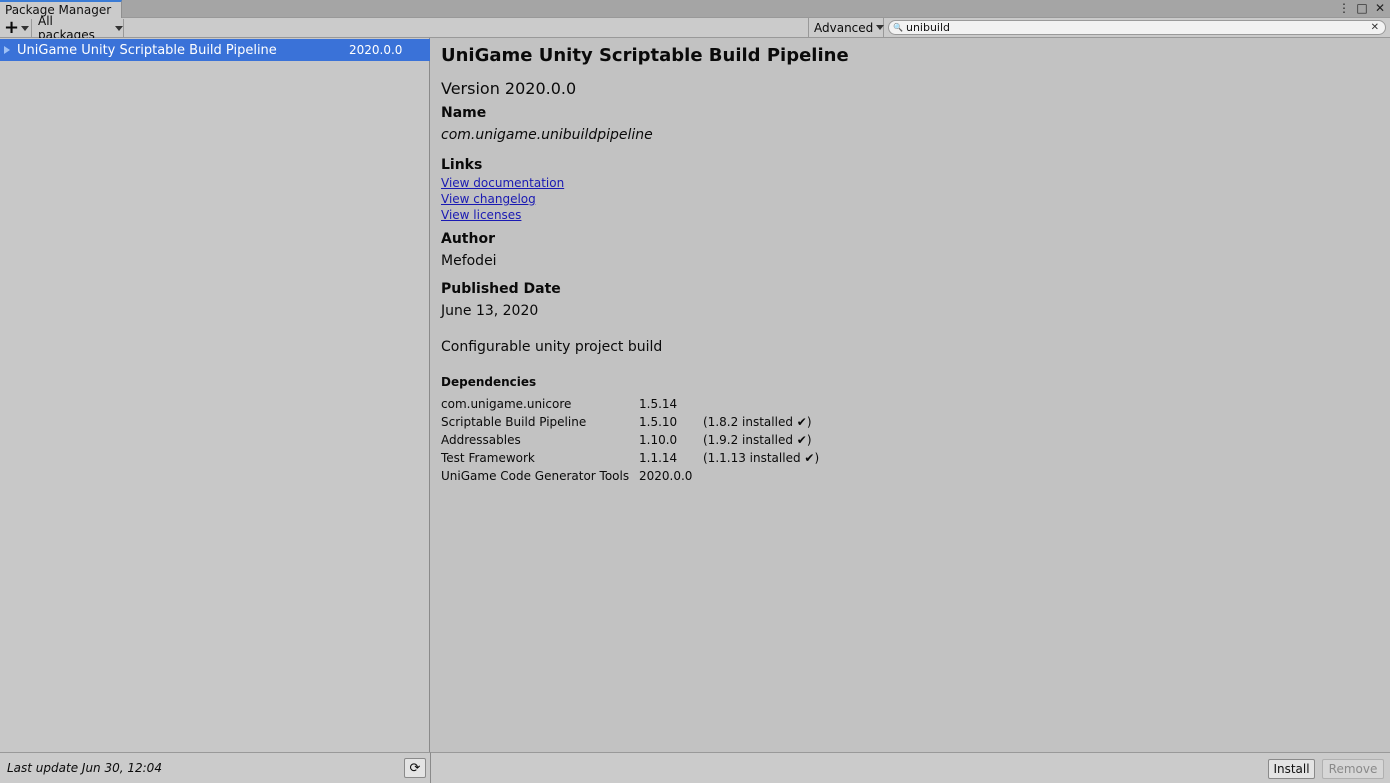  What do you see at coordinates (376, 50) in the screenshot?
I see `package-item-version: 2020.0.0` at bounding box center [376, 50].